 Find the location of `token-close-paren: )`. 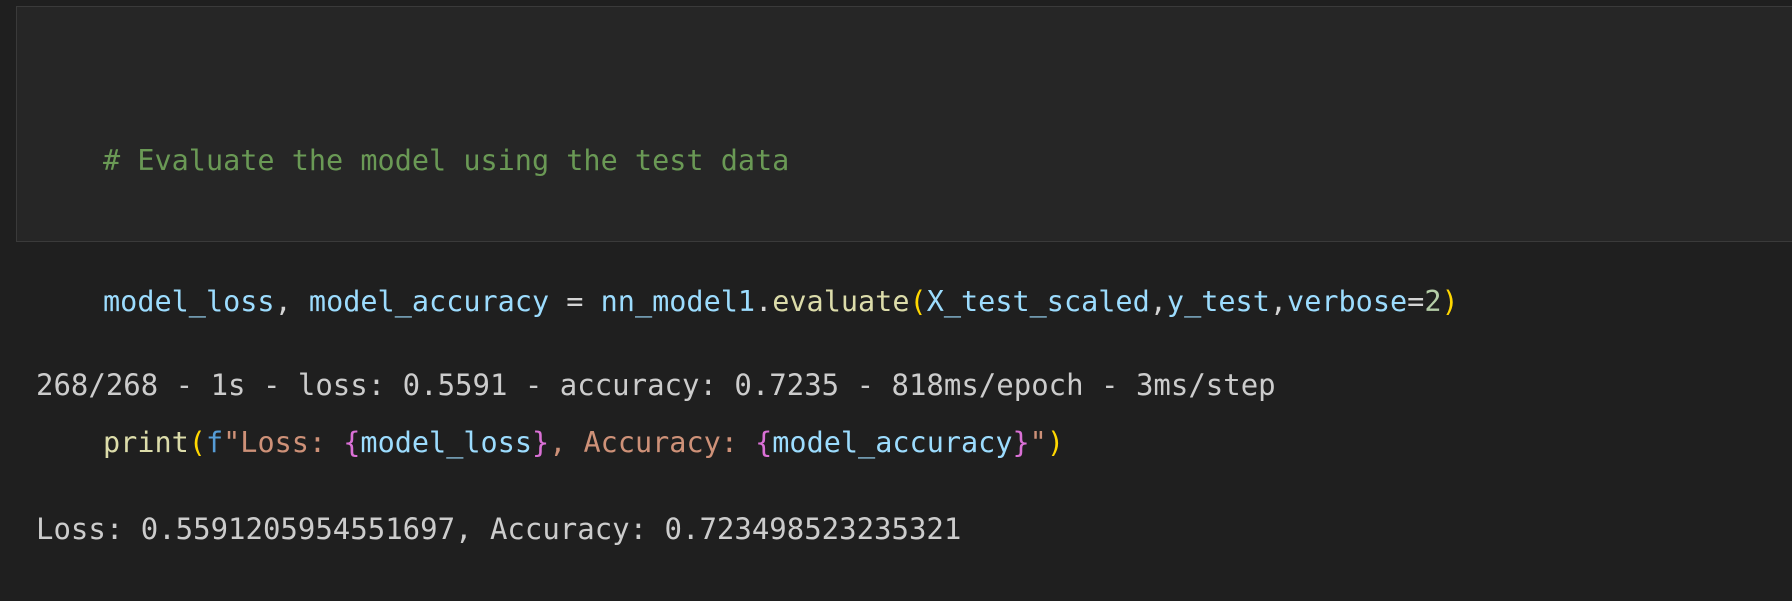

token-close-paren: ) is located at coordinates (1450, 301).